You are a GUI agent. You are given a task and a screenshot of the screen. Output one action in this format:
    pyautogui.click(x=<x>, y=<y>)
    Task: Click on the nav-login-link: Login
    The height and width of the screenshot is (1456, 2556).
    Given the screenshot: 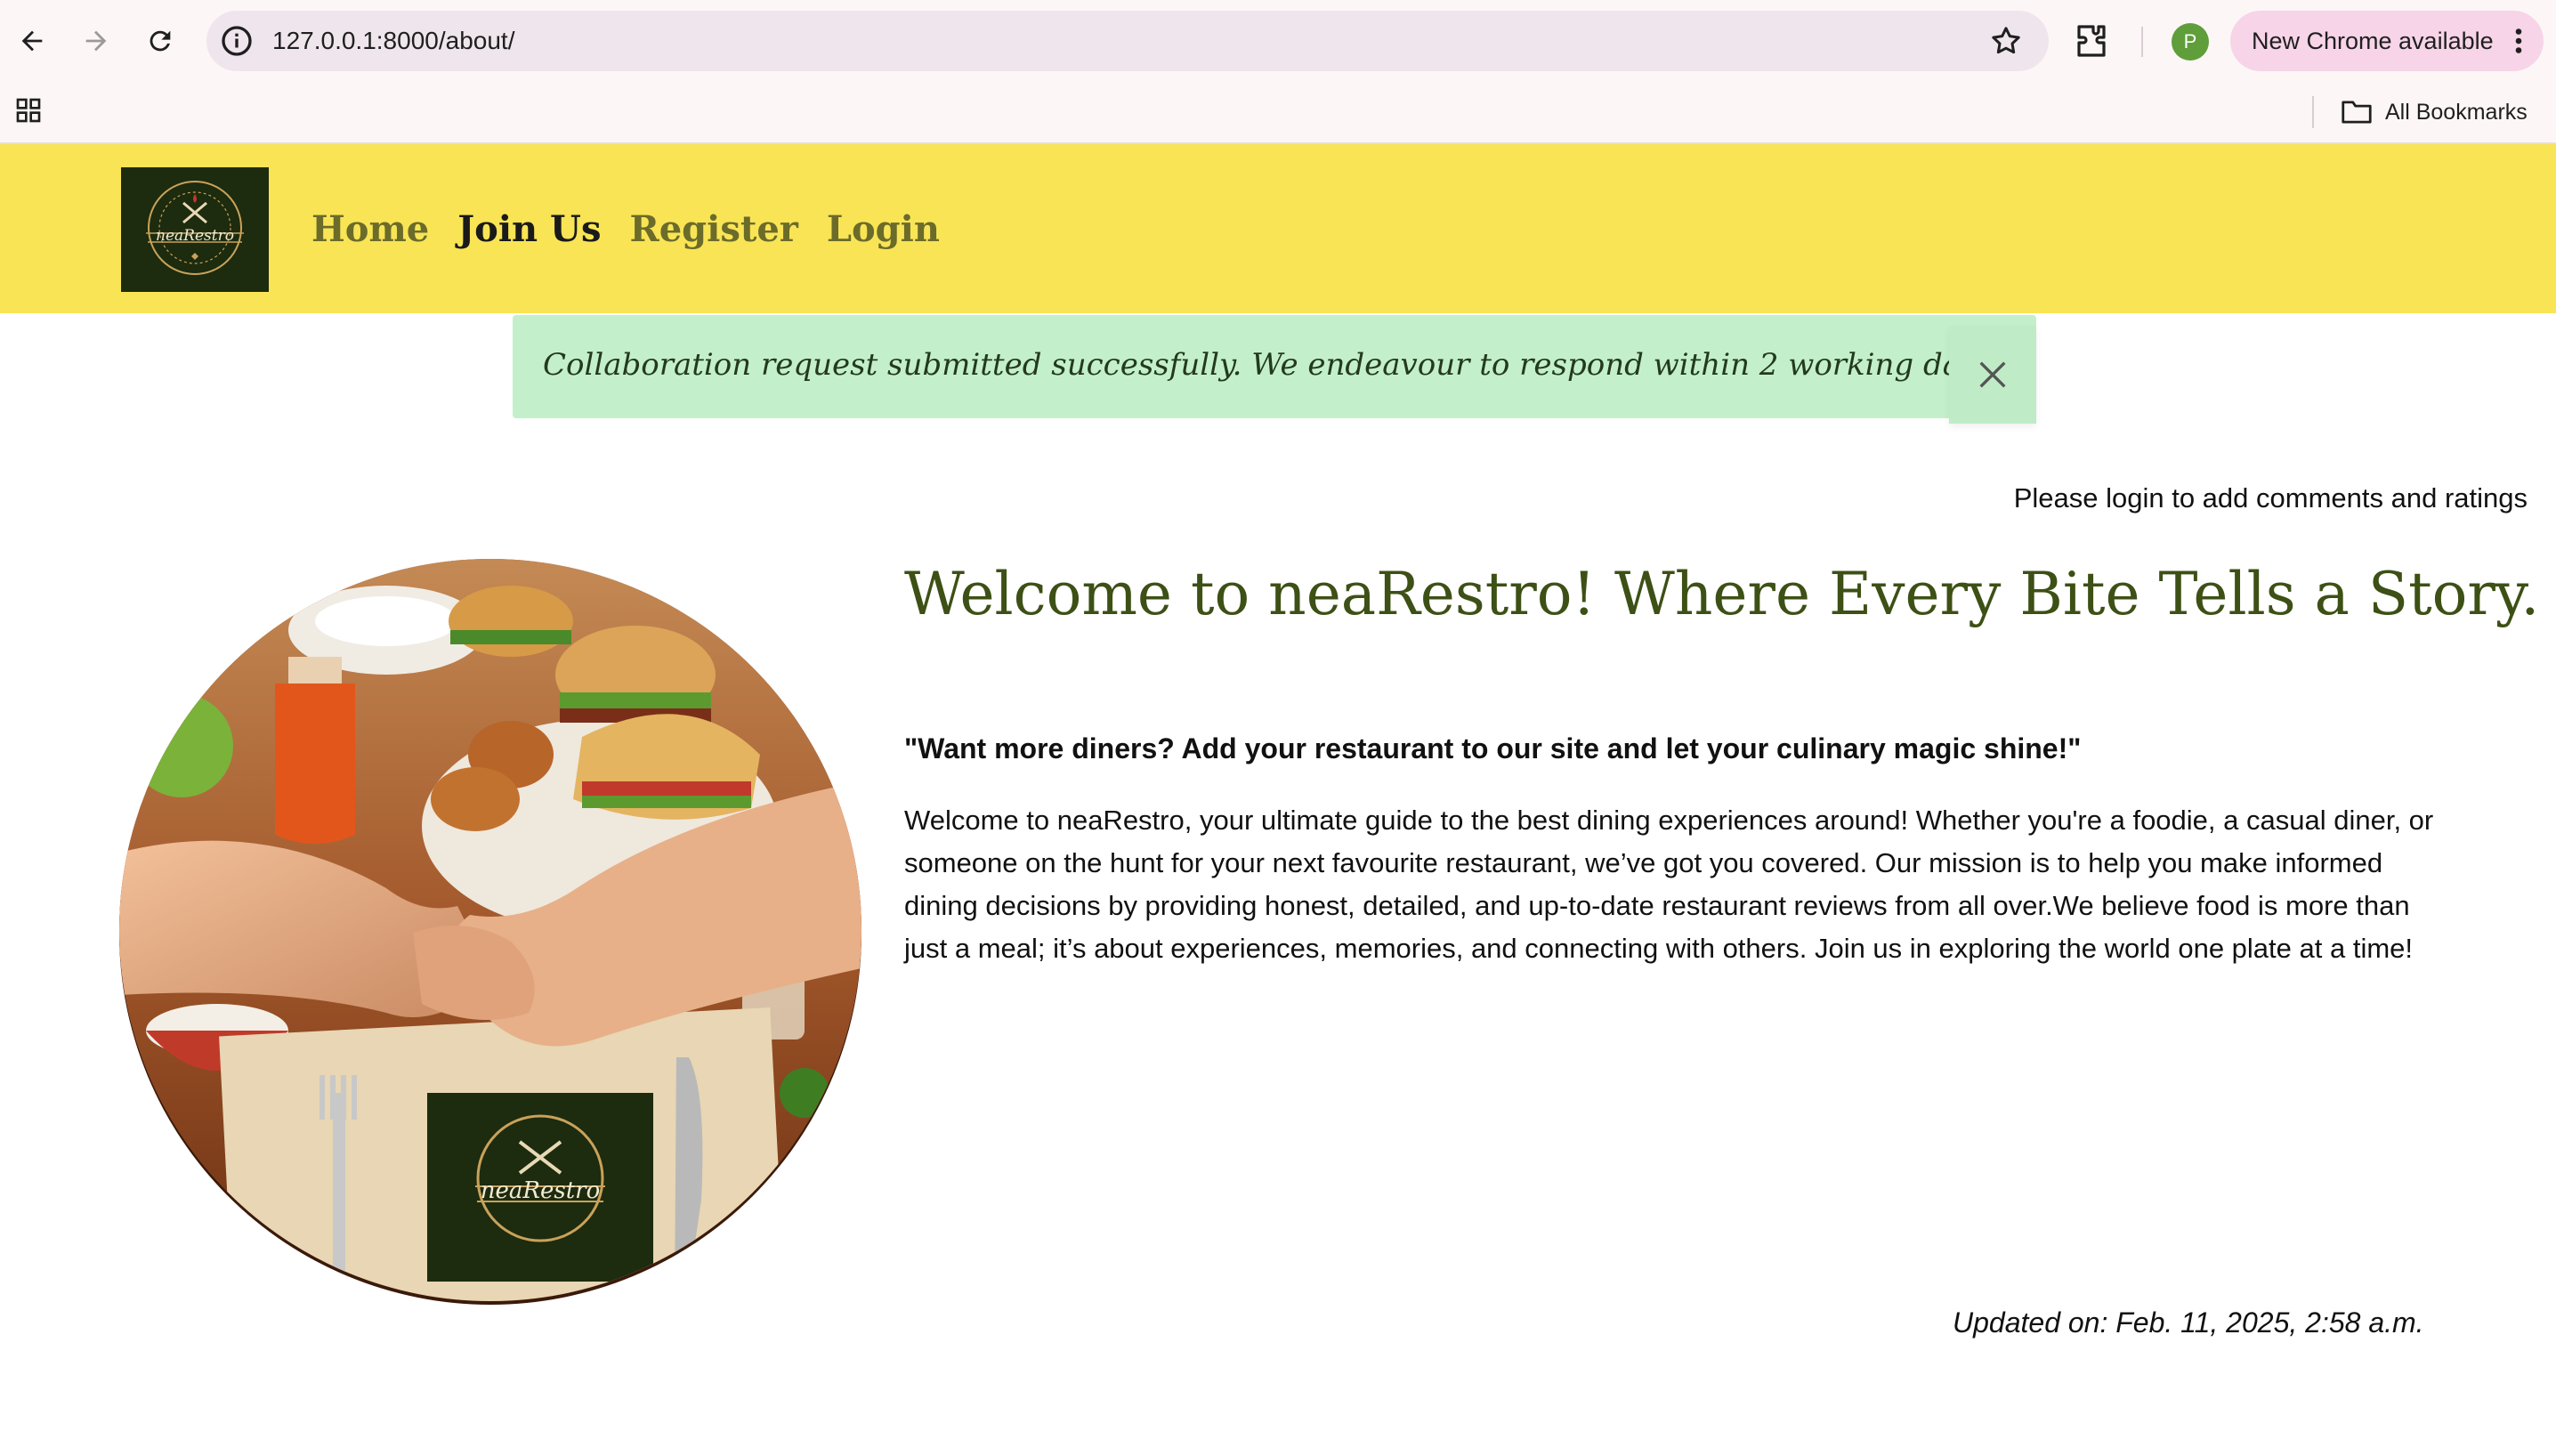 What is the action you would take?
    pyautogui.click(x=883, y=229)
    